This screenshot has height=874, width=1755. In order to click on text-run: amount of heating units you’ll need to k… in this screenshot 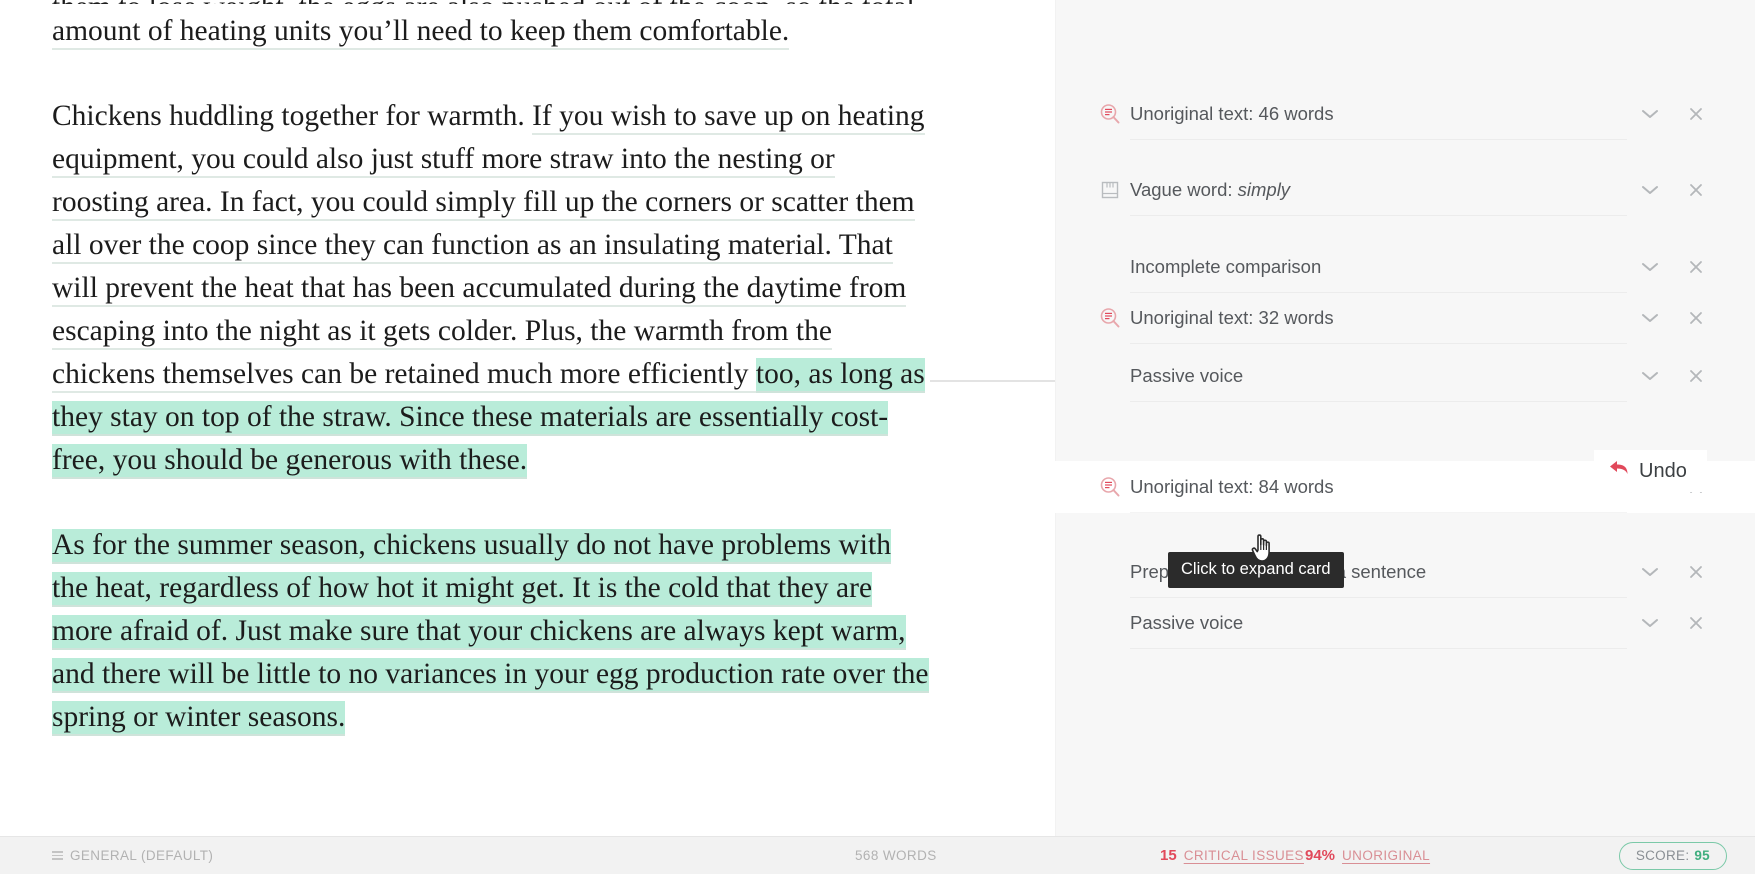, I will do `click(421, 32)`.